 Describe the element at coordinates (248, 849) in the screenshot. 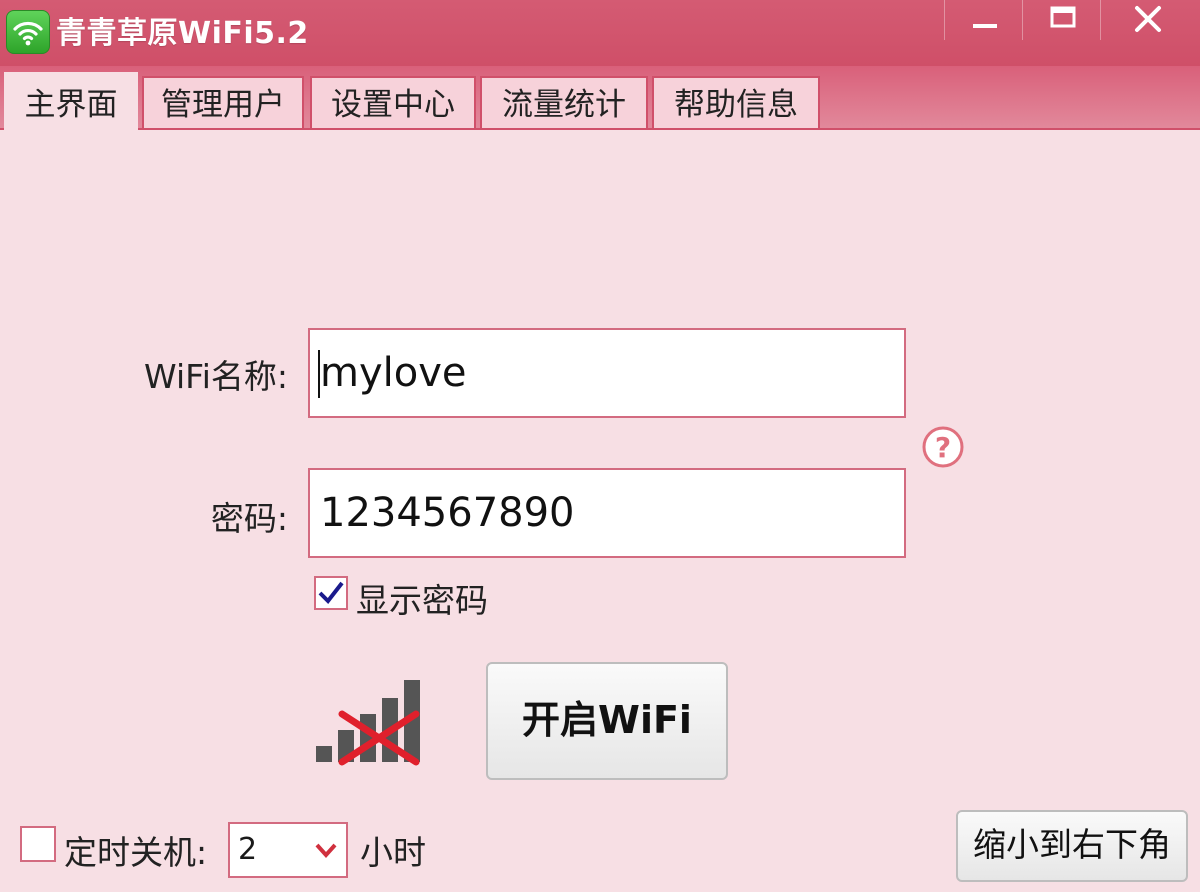

I see `shutdown-hours-value: 2` at that location.